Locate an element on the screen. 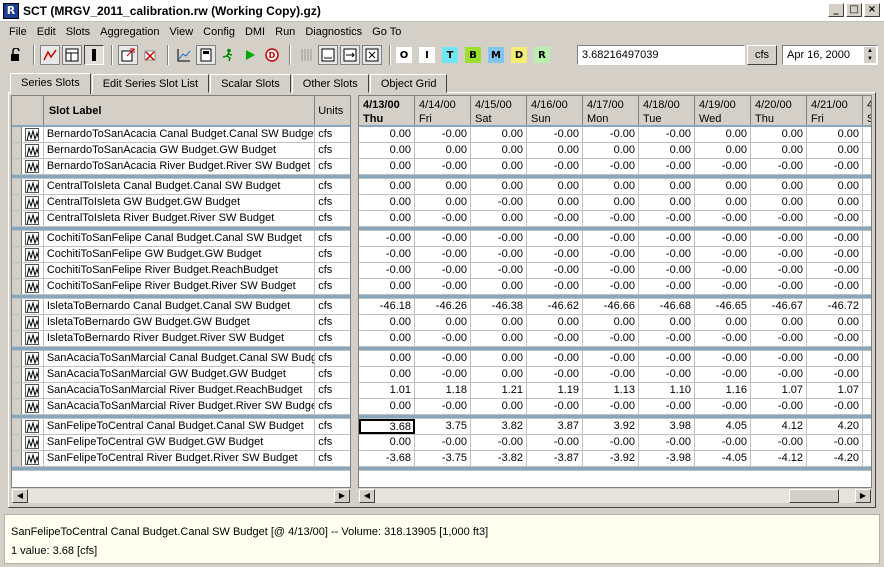 This screenshot has height=567, width=884. plot-slot-icon is located at coordinates (50, 55).